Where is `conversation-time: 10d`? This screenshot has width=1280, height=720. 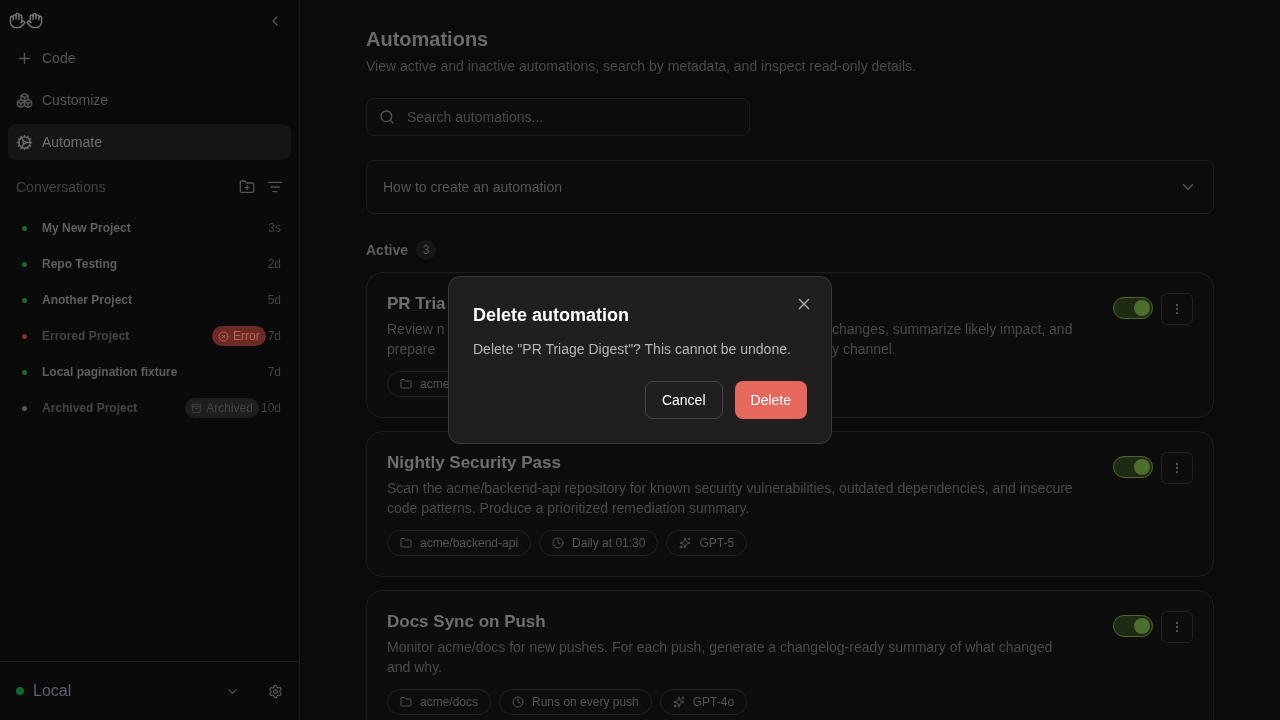
conversation-time: 10d is located at coordinates (270, 408).